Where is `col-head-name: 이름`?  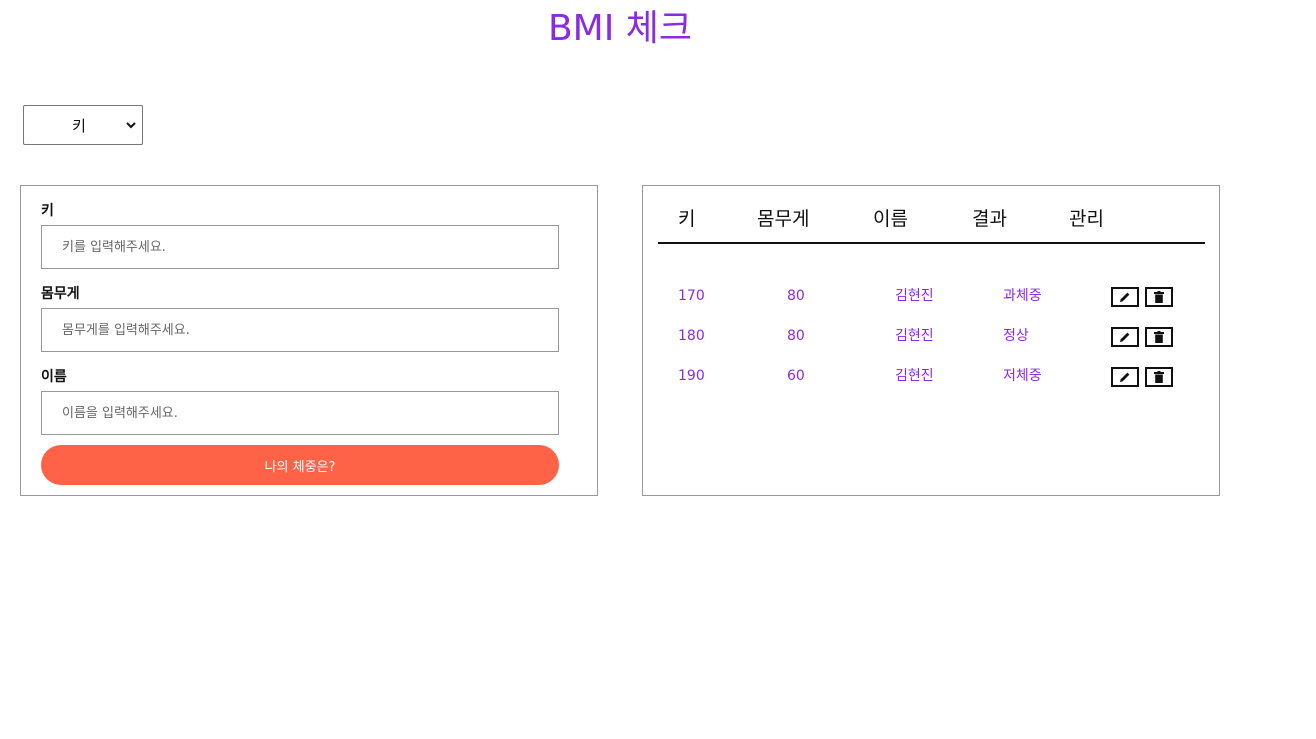
col-head-name: 이름 is located at coordinates (890, 219).